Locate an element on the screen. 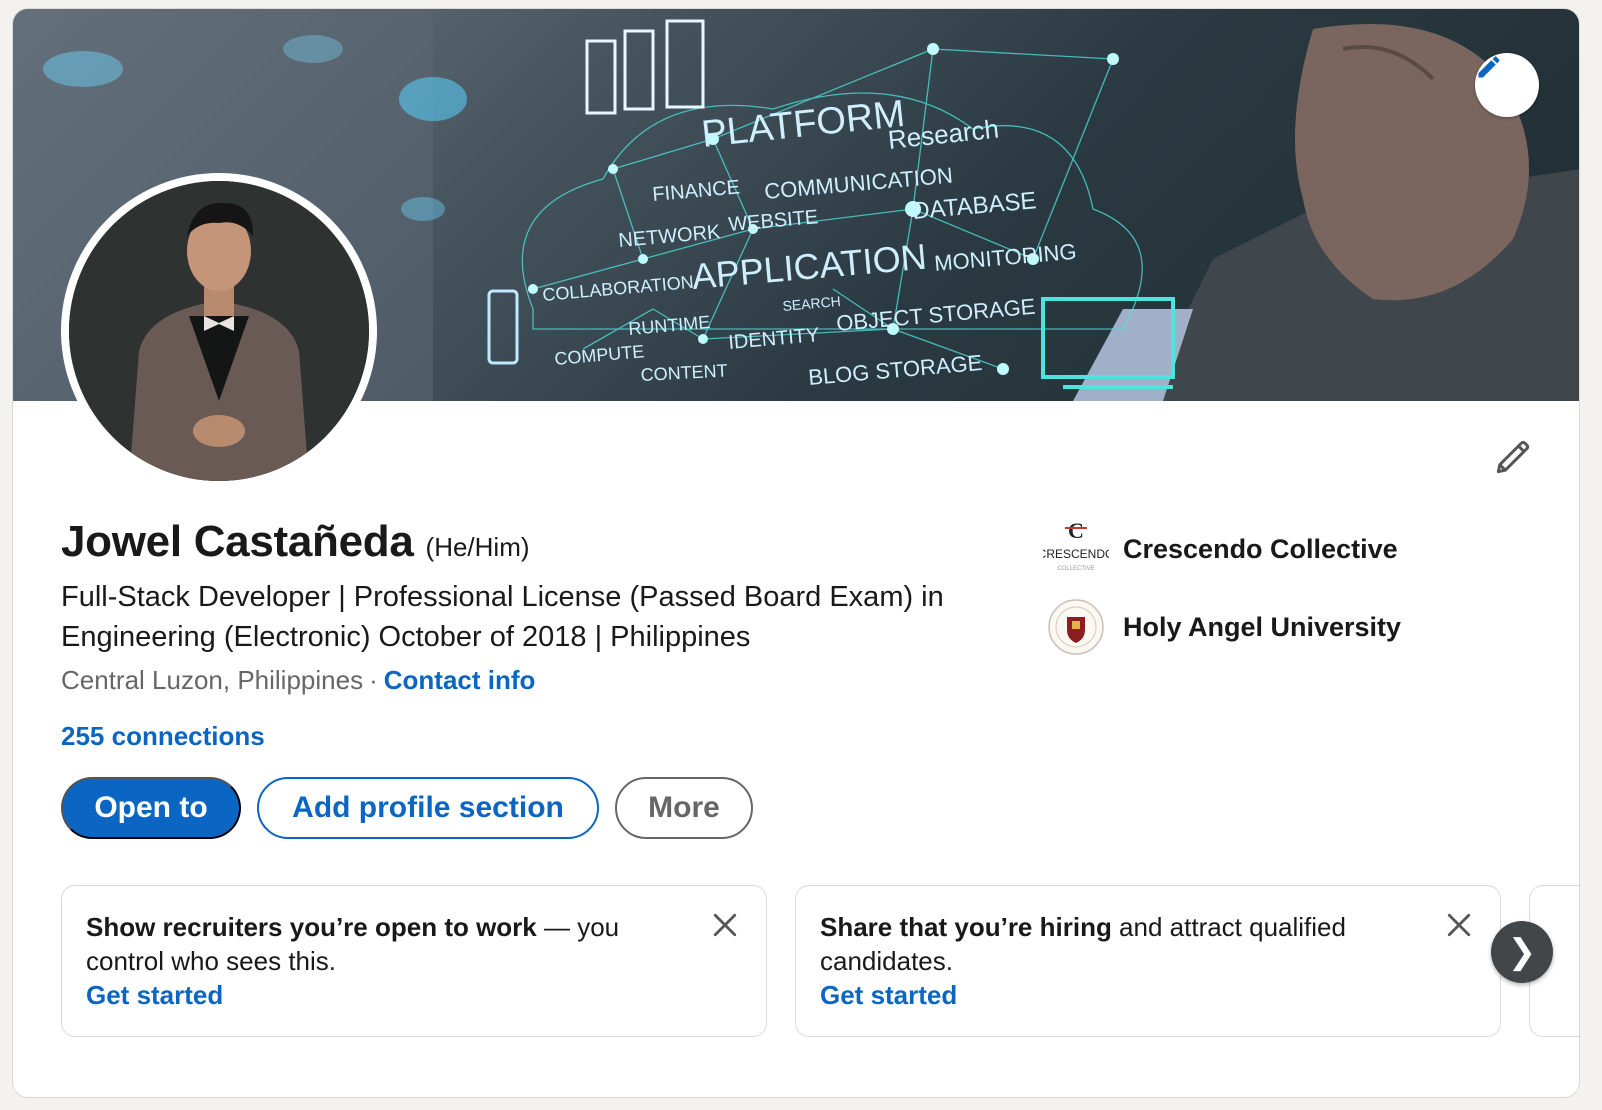 This screenshot has width=1602, height=1110. banner-word: COLLABORATION is located at coordinates (618, 288).